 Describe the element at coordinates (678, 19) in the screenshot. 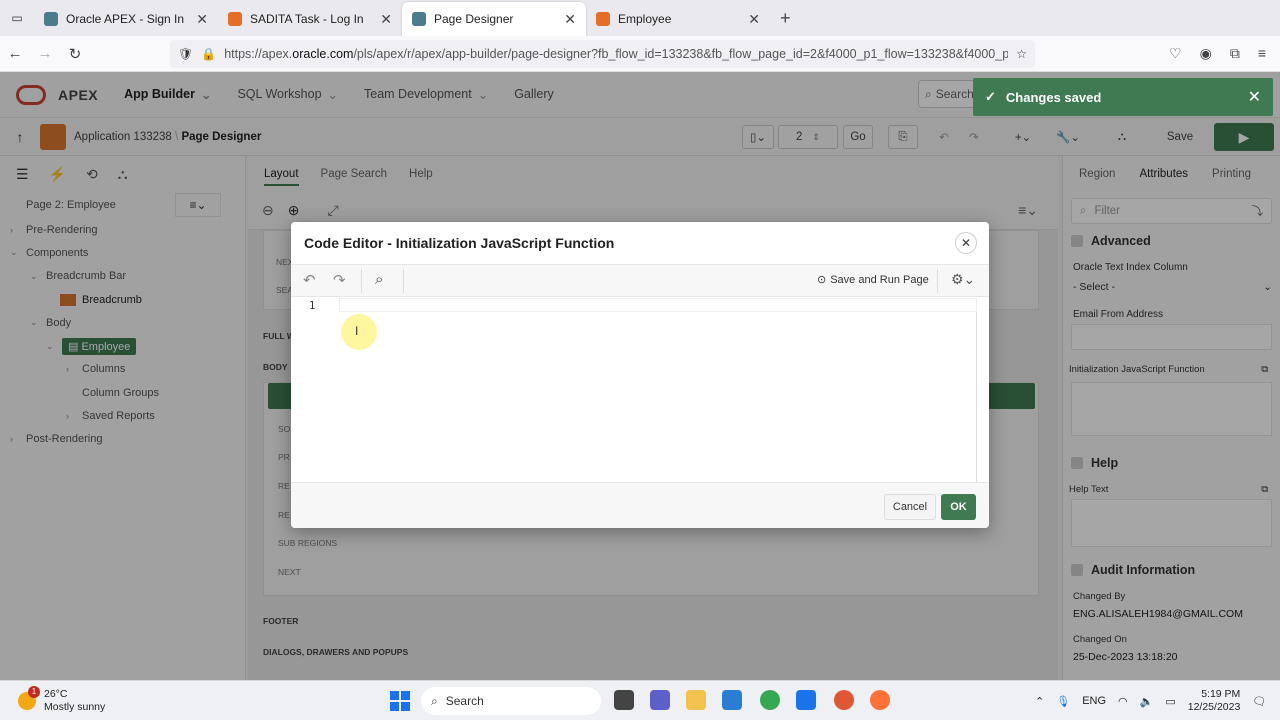

I see `tab-employee: Employee ✕` at that location.